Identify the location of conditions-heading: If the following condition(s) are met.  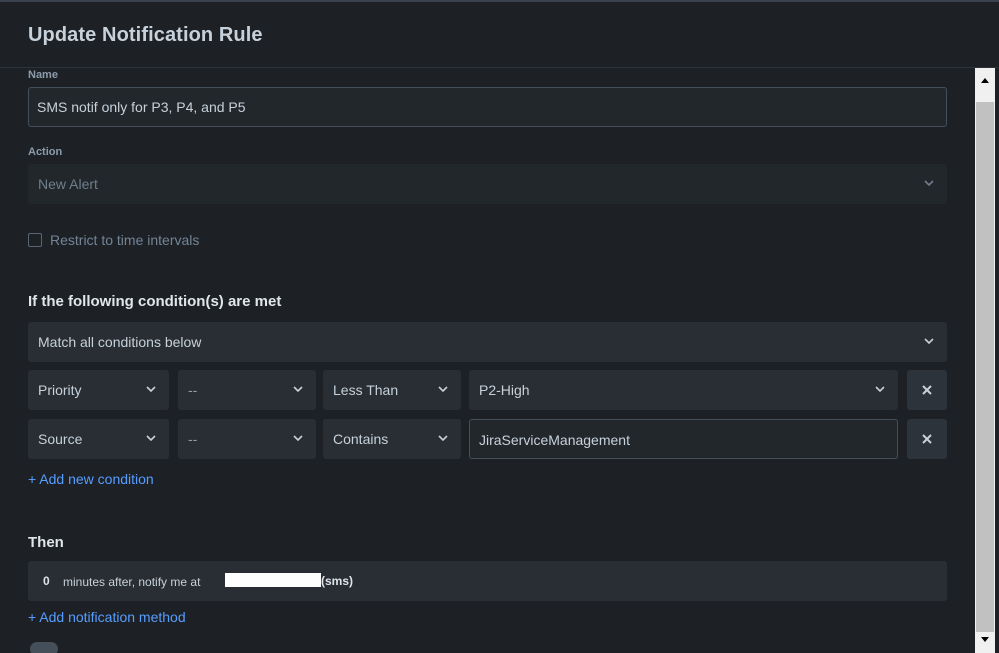
(155, 301).